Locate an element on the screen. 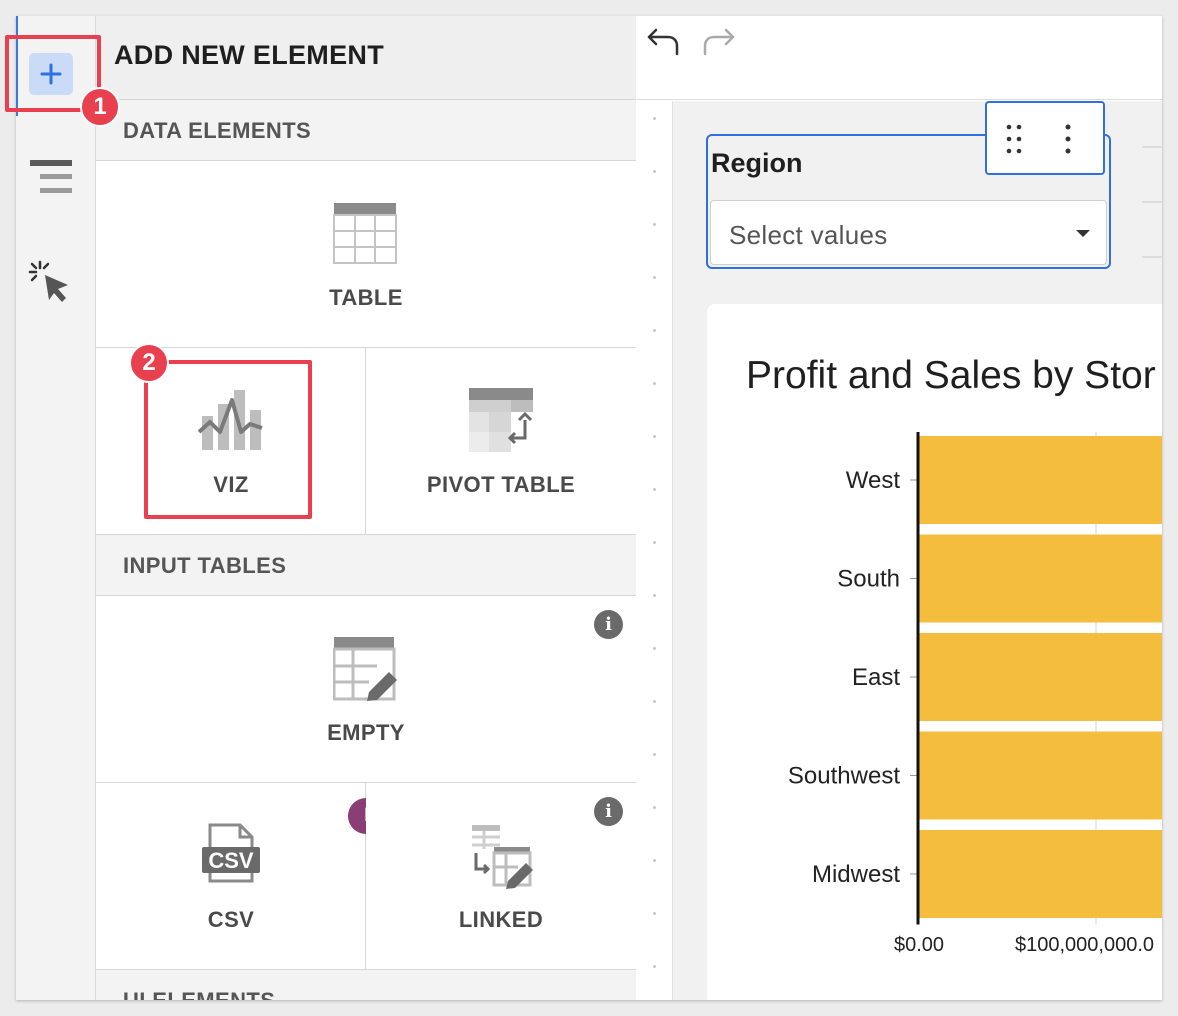 This screenshot has width=1178, height=1016. pivot-table-tile: PIVOT TABLE is located at coordinates (501, 441).